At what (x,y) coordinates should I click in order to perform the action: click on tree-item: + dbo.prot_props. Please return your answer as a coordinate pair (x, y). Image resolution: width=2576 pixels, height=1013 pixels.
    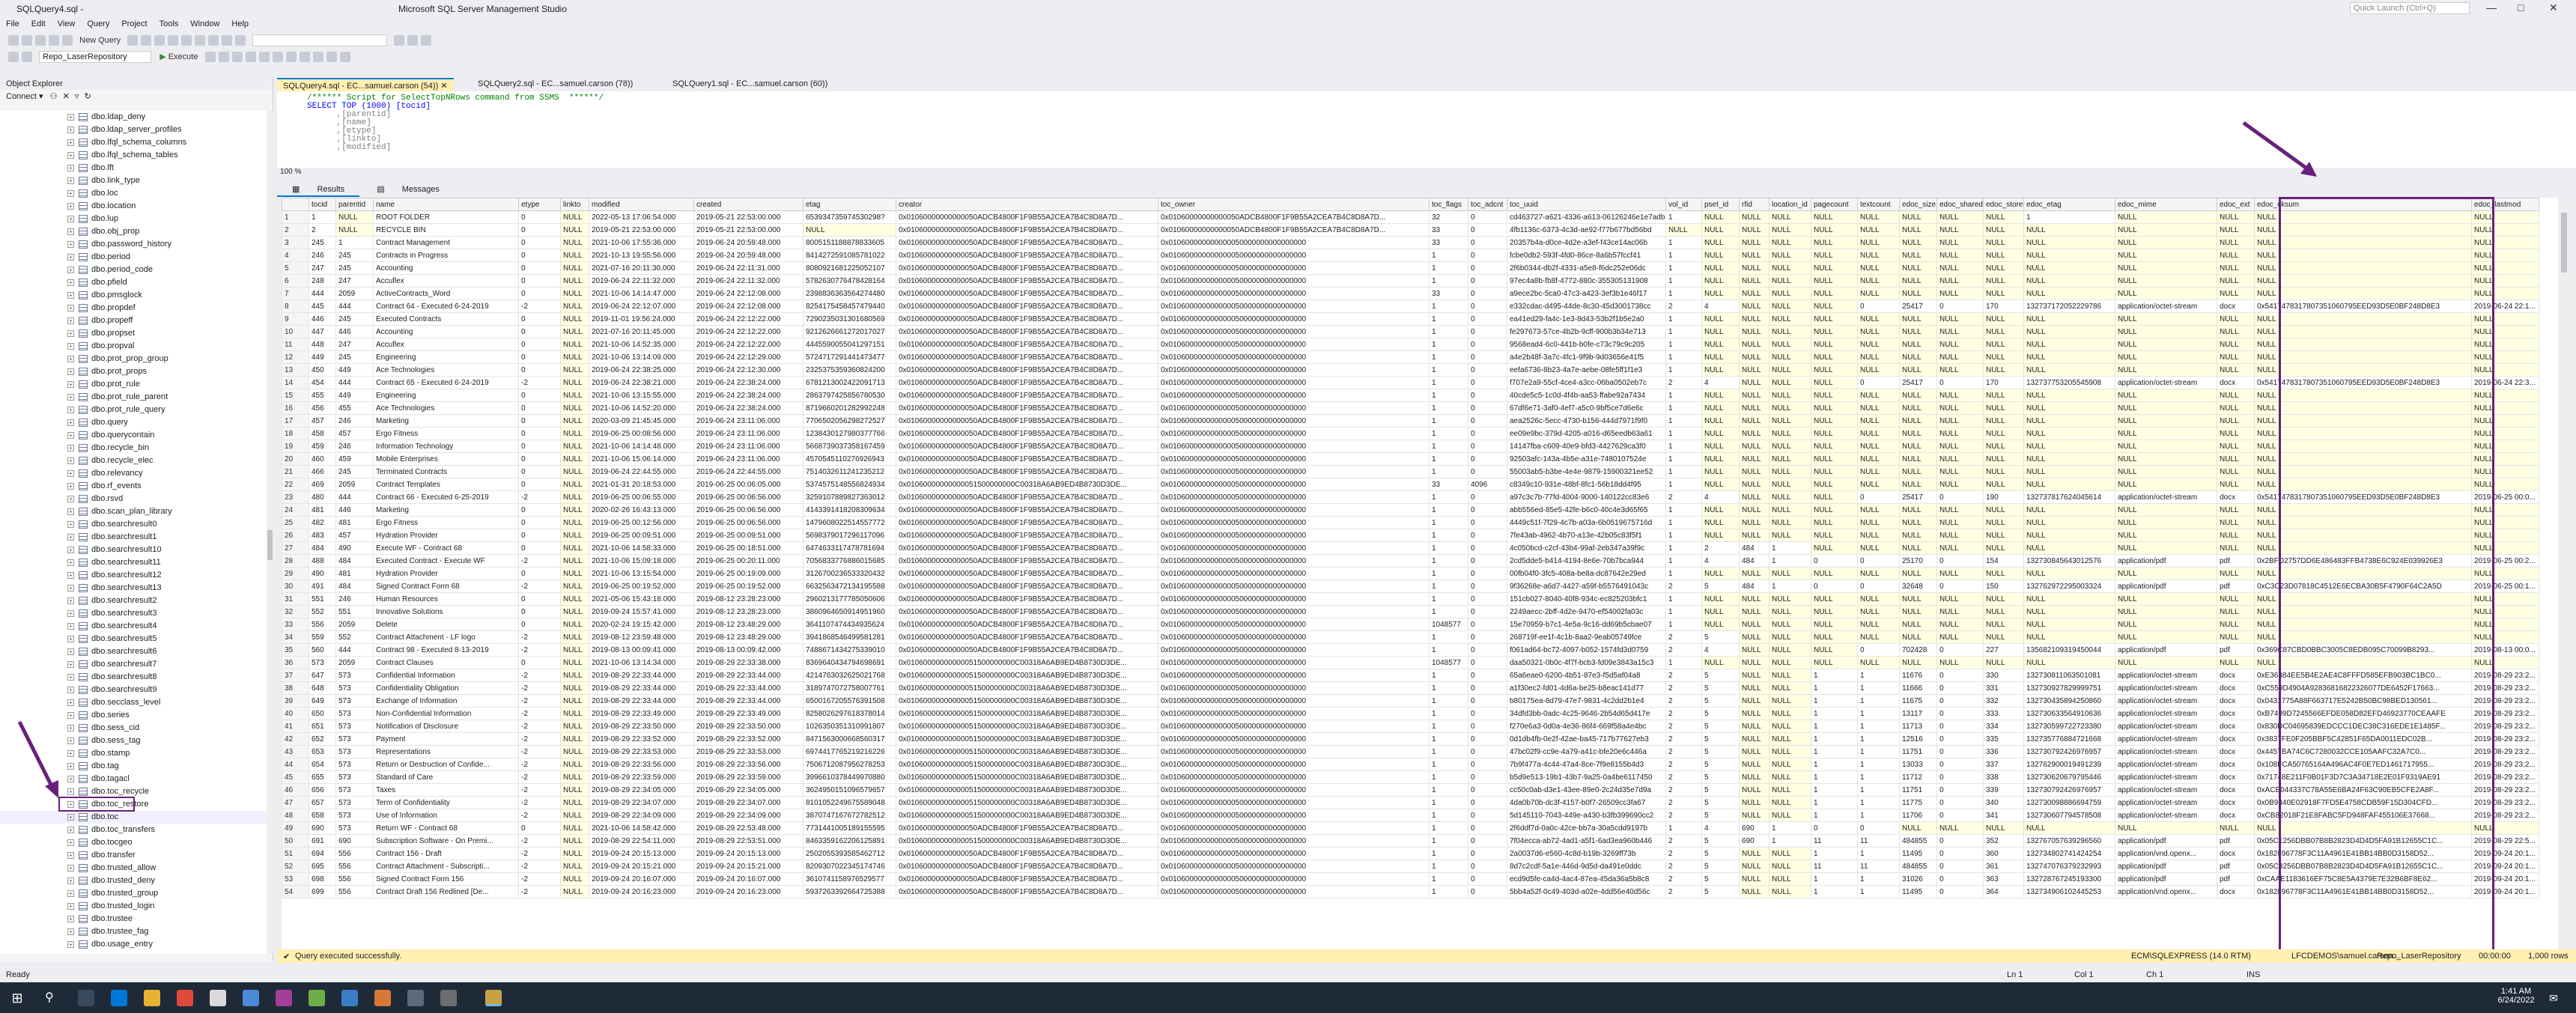
    Looking at the image, I should click on (133, 371).